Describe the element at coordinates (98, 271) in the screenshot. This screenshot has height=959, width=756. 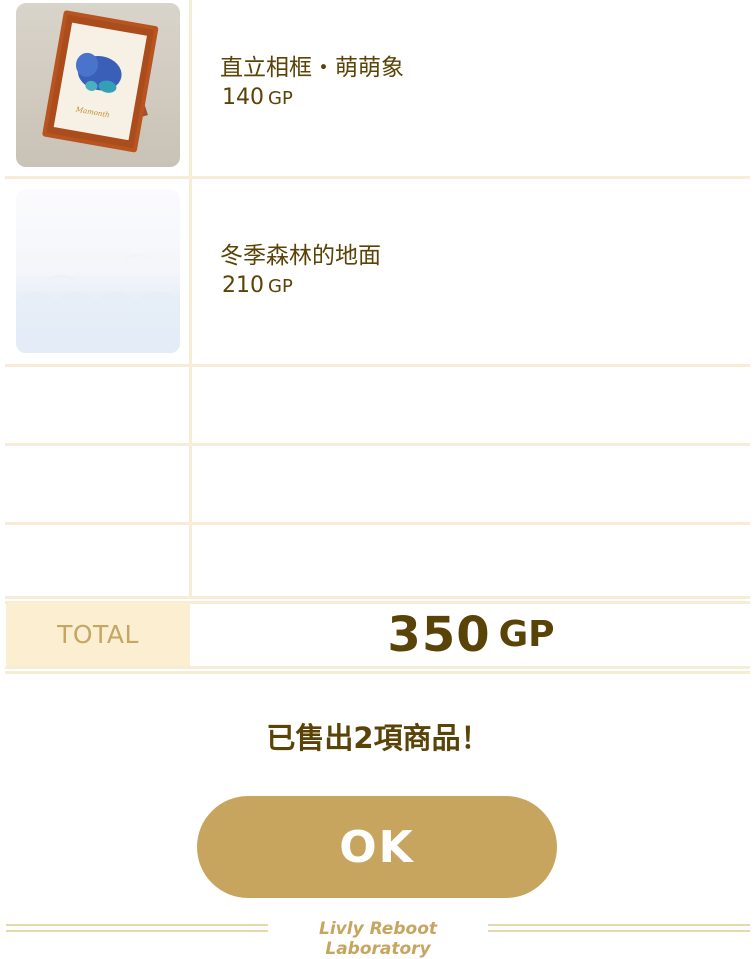
I see `winter-forest-floor-icon` at that location.